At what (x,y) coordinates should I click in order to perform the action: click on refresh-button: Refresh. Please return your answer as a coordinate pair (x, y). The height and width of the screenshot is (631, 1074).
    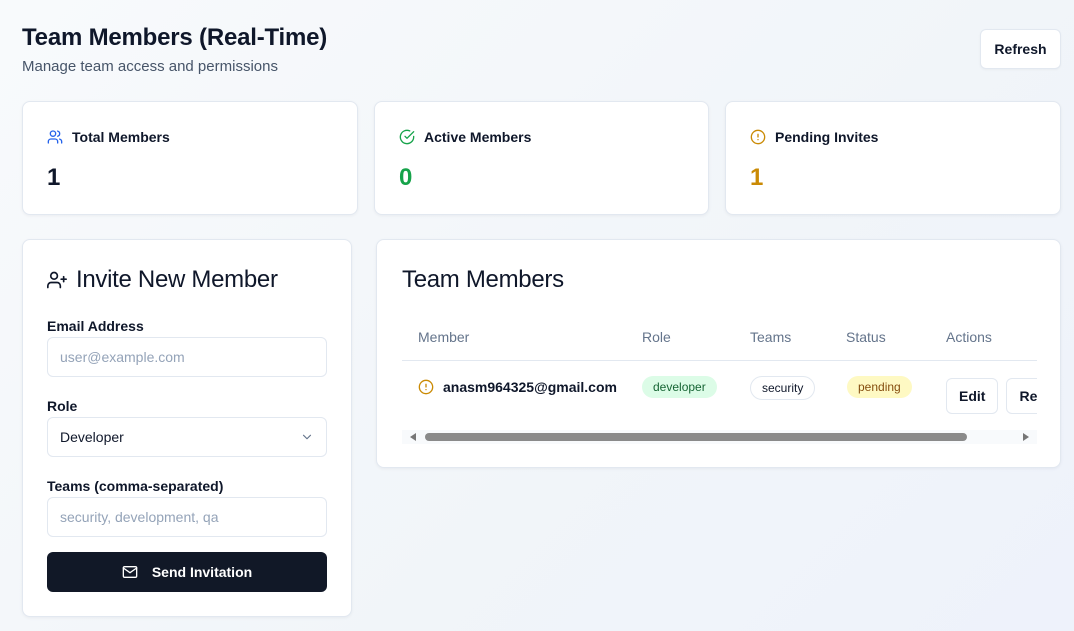
    Looking at the image, I should click on (1020, 49).